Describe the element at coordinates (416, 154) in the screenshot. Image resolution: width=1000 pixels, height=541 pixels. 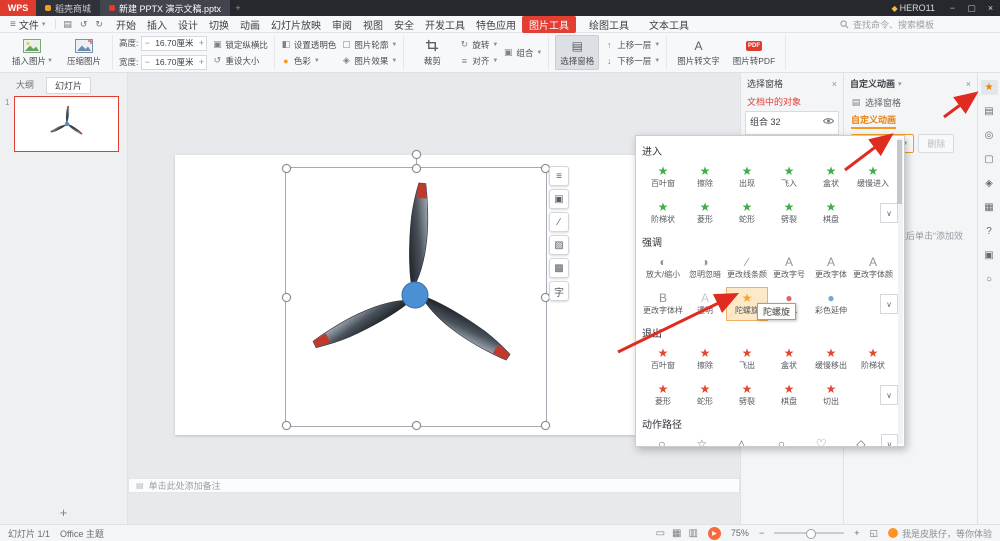
I see `rotate-handle` at that location.